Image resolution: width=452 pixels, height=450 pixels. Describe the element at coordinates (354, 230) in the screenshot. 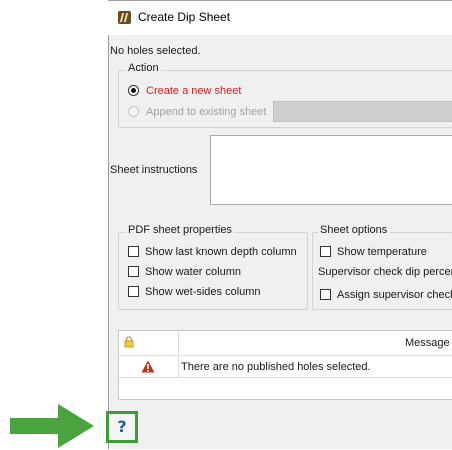

I see `sheet-options-label: Sheet options` at that location.